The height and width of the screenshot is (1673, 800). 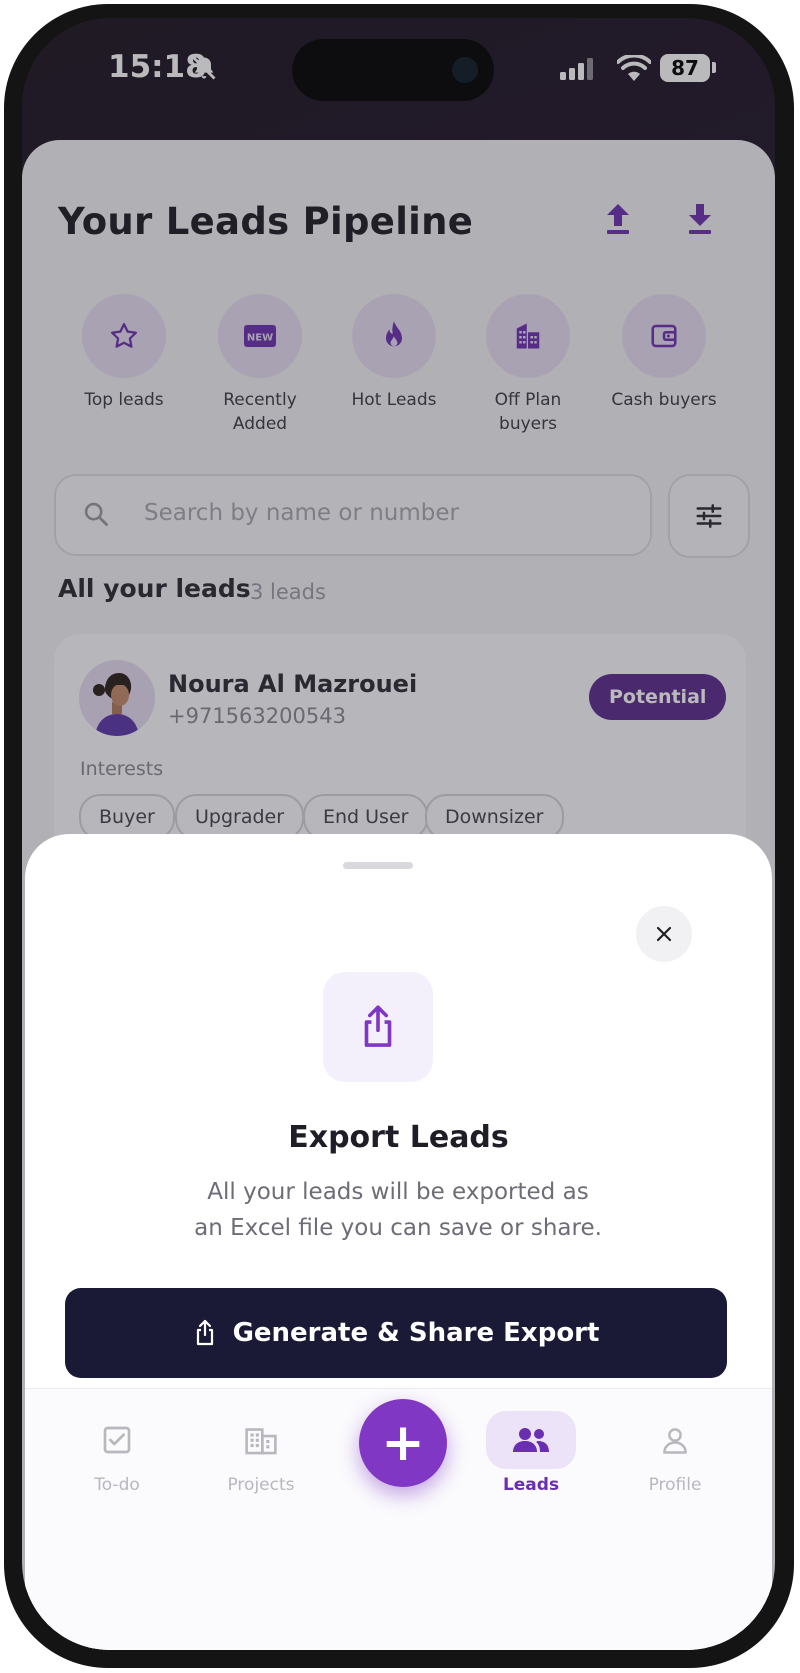 What do you see at coordinates (398, 1228) in the screenshot?
I see `sheet-description-line: an Excel file you can save or share.` at bounding box center [398, 1228].